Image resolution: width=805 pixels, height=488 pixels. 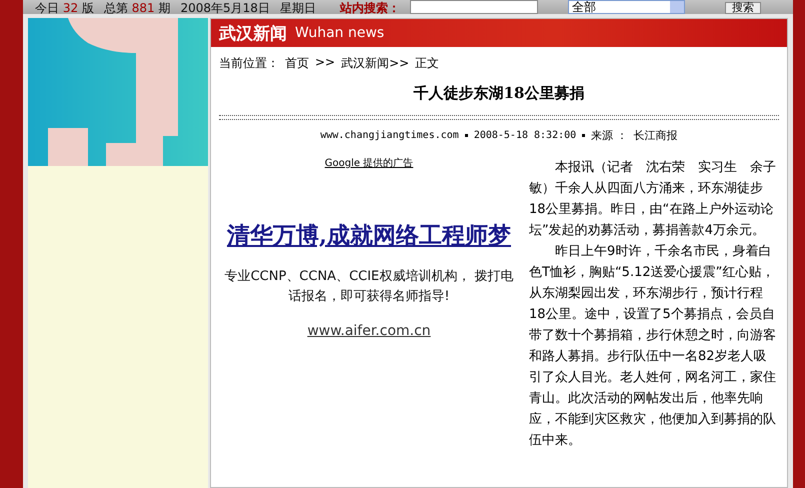 What do you see at coordinates (249, 63) in the screenshot?
I see `breadcrumb-label: 当前位置：` at bounding box center [249, 63].